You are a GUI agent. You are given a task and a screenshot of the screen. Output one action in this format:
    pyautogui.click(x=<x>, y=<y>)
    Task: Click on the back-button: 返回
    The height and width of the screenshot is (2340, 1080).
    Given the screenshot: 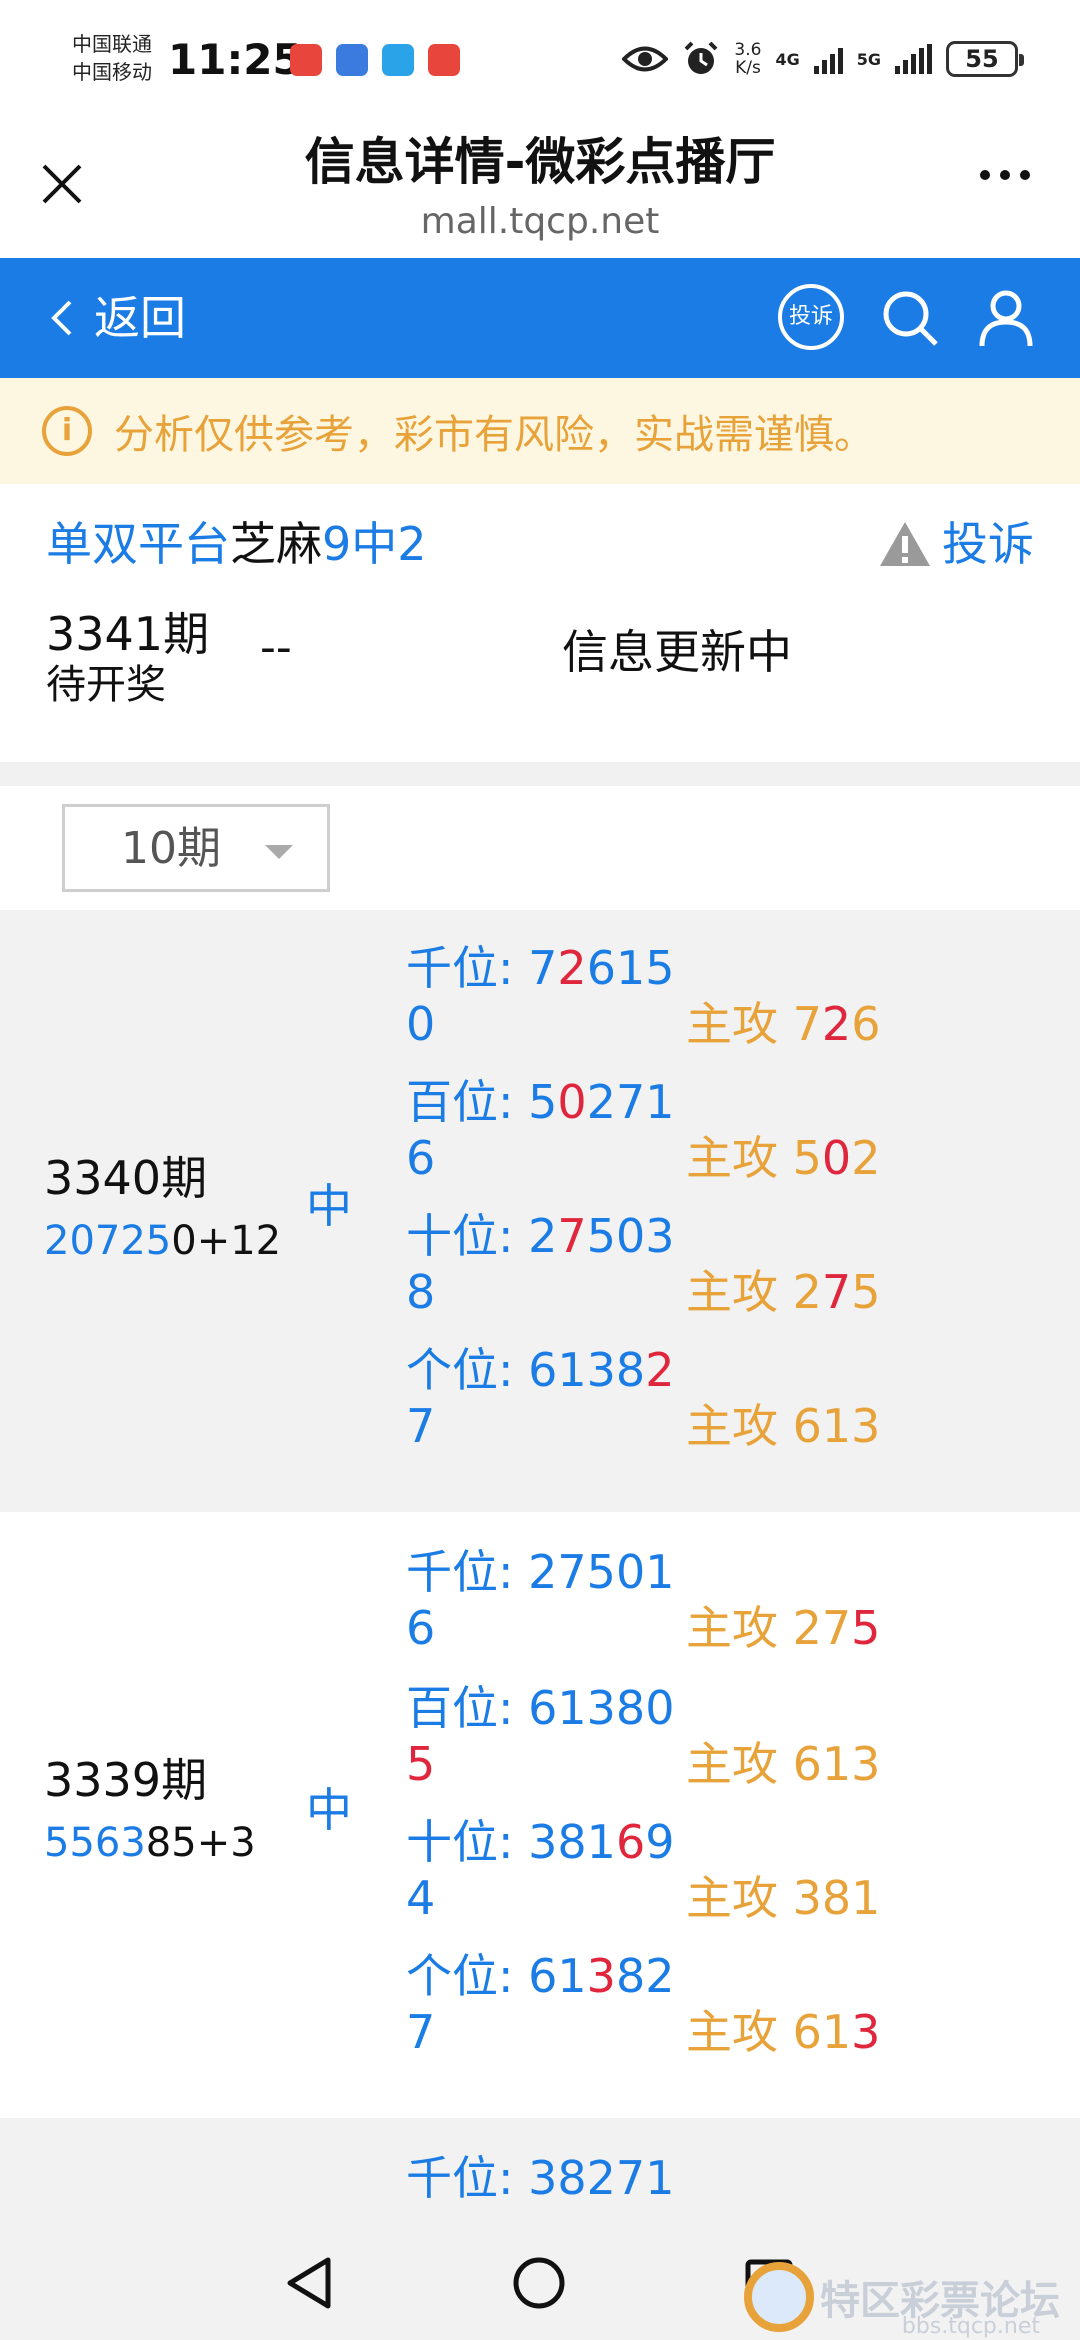 What is the action you would take?
    pyautogui.click(x=116, y=318)
    